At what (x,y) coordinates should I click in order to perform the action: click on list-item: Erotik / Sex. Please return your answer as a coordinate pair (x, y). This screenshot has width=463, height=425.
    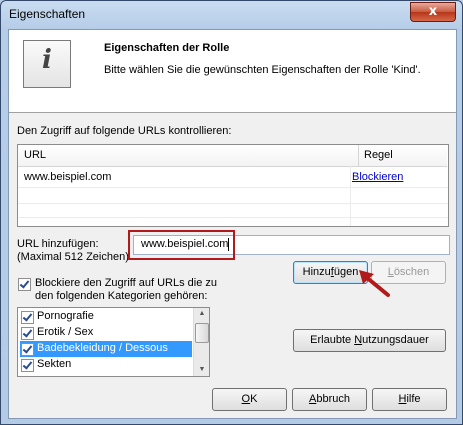
    Looking at the image, I should click on (106, 333).